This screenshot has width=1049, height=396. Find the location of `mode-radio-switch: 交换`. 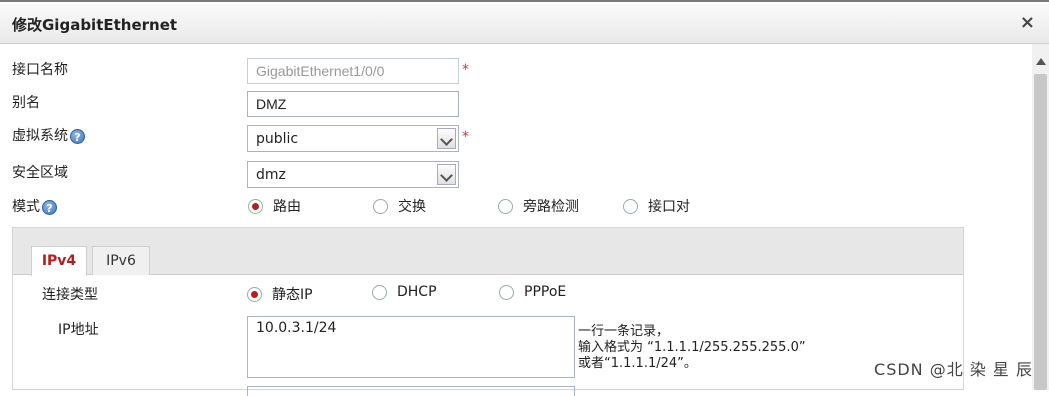

mode-radio-switch: 交换 is located at coordinates (399, 206).